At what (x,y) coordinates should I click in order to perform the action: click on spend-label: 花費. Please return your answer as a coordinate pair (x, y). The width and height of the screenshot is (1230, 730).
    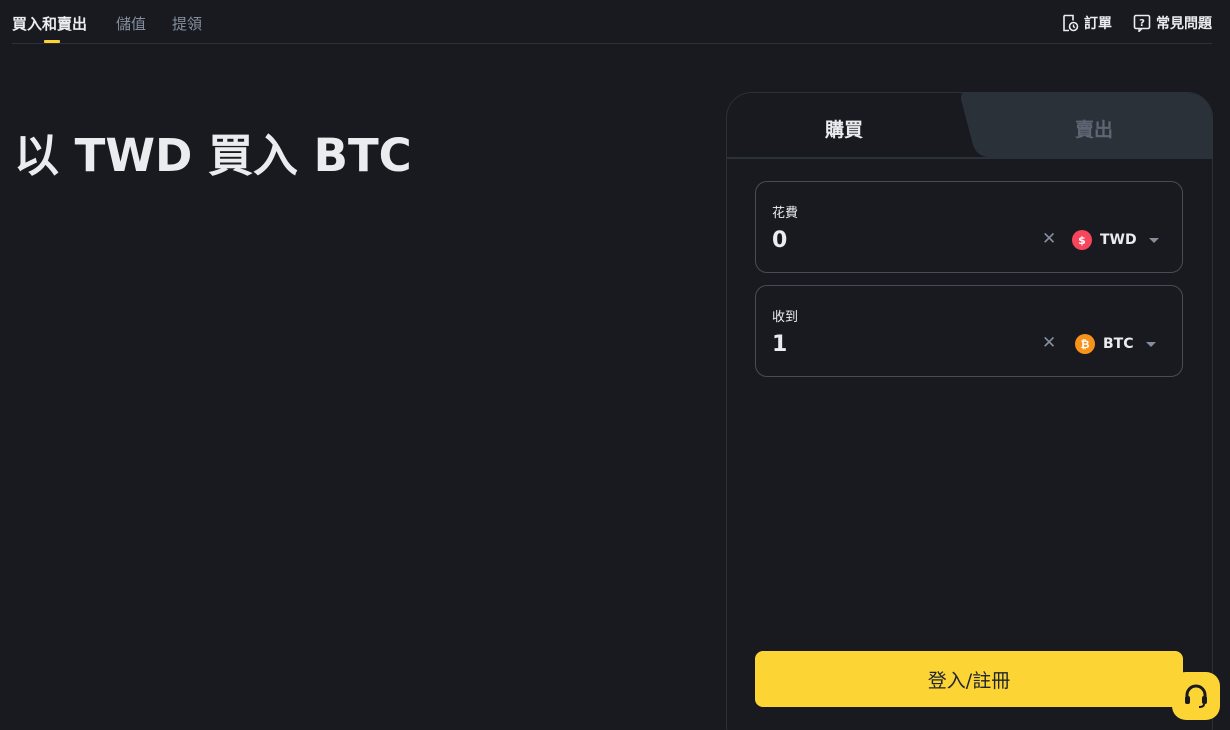
    Looking at the image, I should click on (785, 213).